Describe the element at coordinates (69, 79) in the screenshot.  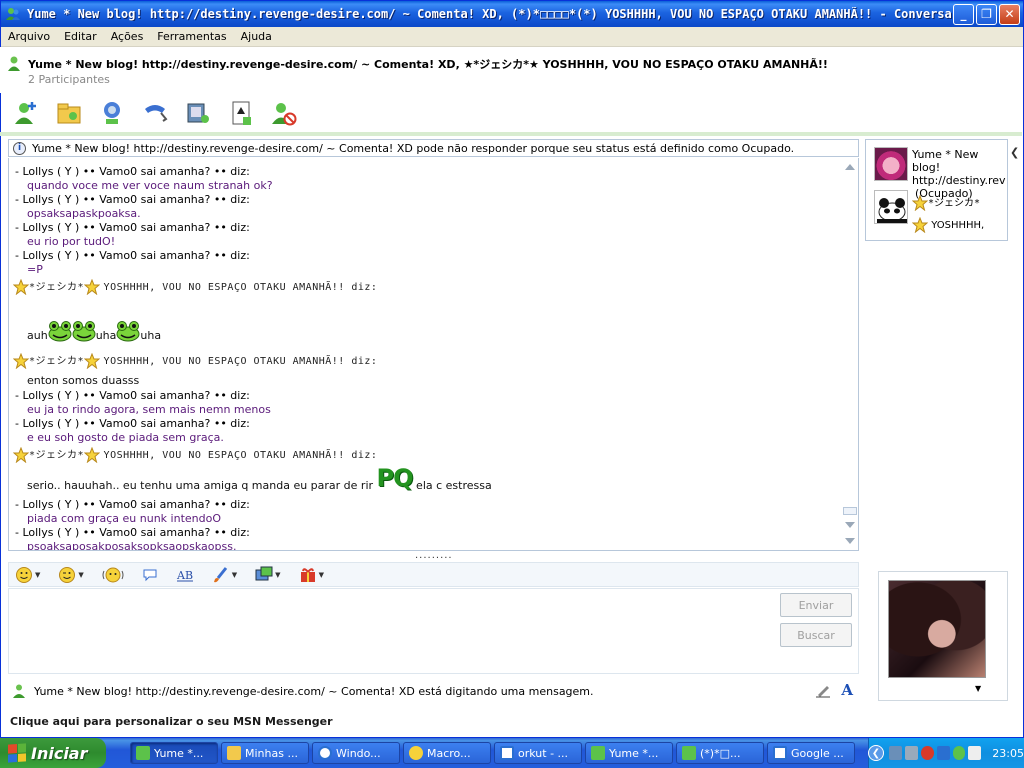
I see `participant-count: 2 Participantes` at that location.